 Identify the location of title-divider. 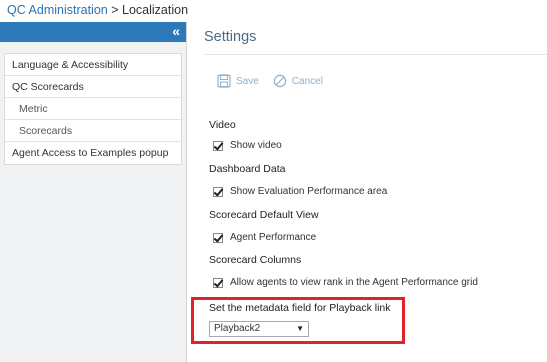
(375, 54).